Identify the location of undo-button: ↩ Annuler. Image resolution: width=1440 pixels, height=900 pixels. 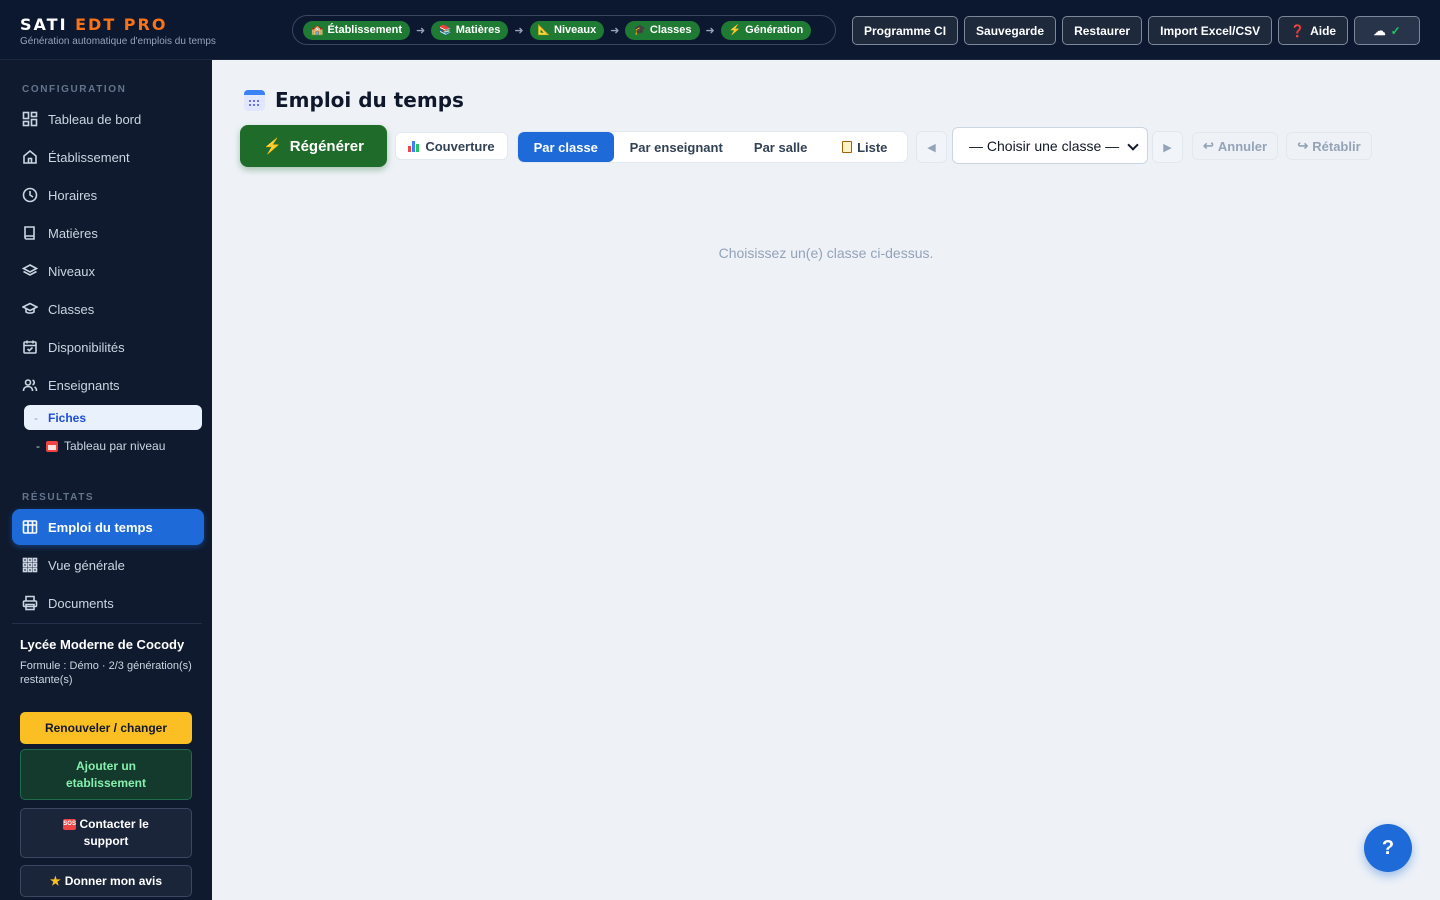
(1235, 146).